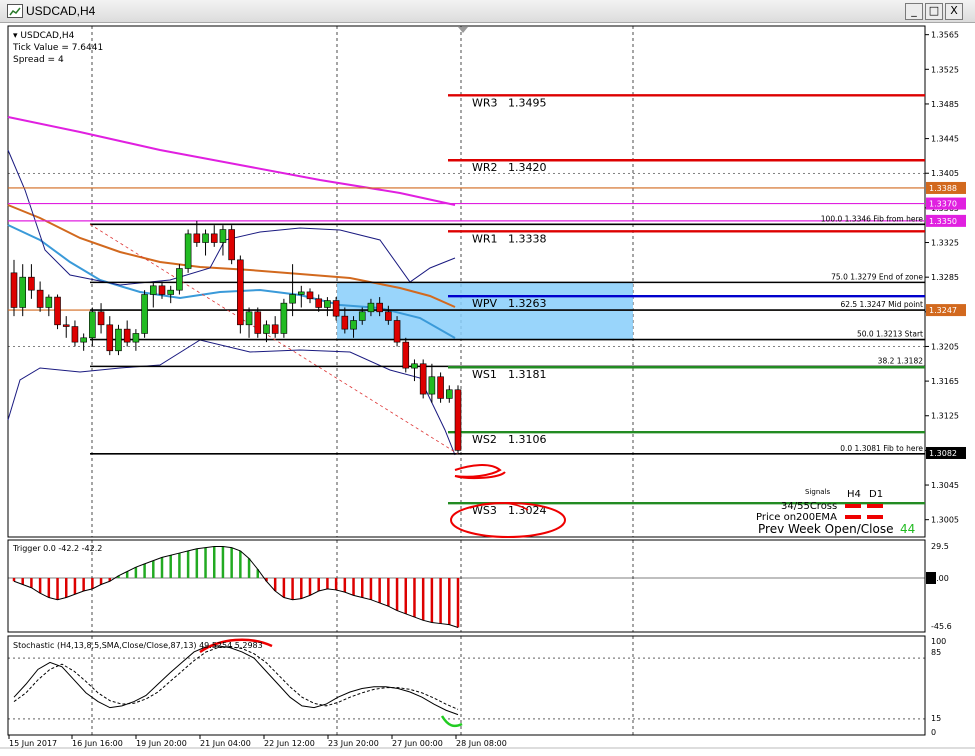 This screenshot has height=756, width=975. What do you see at coordinates (943, 453) in the screenshot?
I see `price-highlight-label: 1.3082` at bounding box center [943, 453].